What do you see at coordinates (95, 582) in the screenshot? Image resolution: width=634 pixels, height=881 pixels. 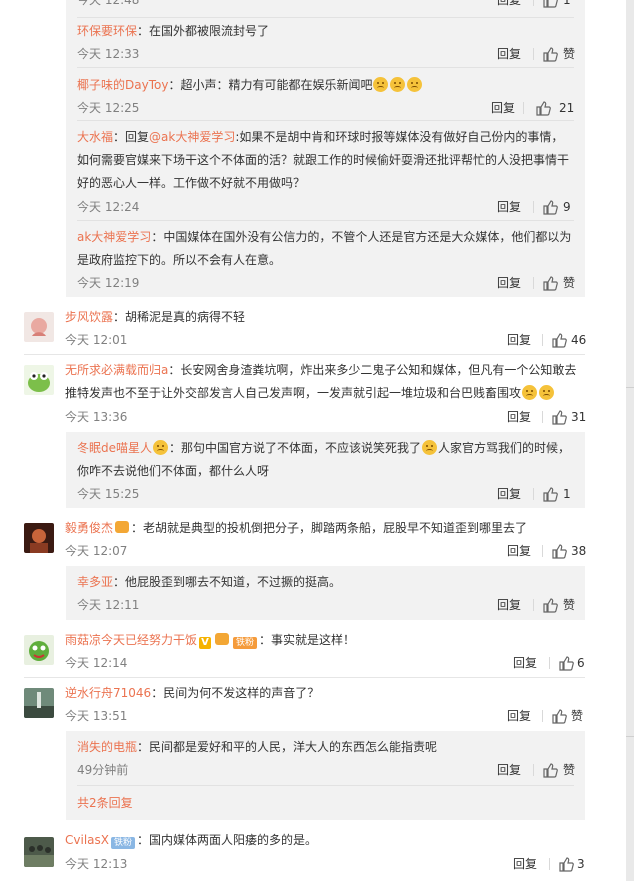 I see `username-link: 幸多亚` at bounding box center [95, 582].